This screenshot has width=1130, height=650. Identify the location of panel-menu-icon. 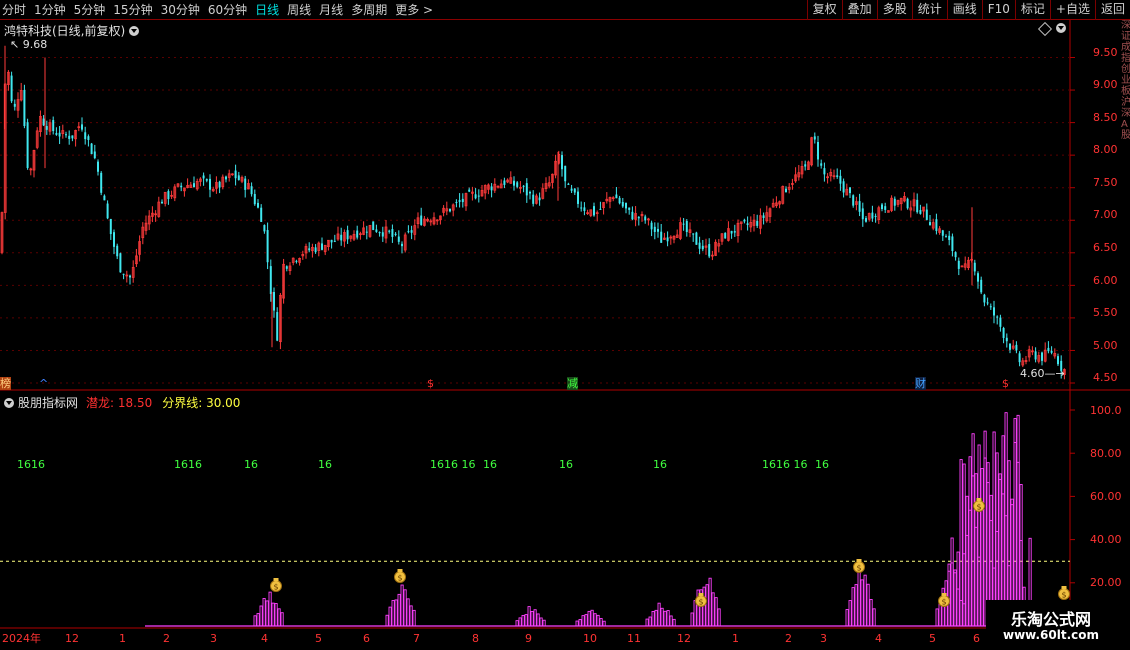
(1061, 28).